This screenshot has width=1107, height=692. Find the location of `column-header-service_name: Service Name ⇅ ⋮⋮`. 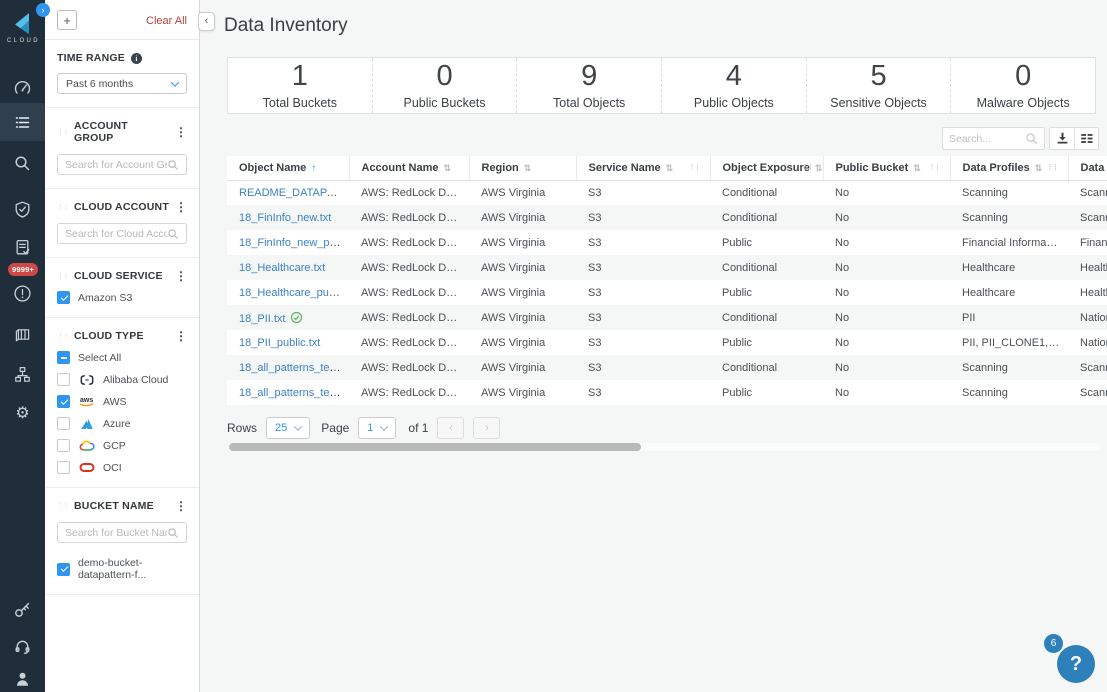

column-header-service_name: Service Name ⇅ ⋮⋮ is located at coordinates (643, 168).